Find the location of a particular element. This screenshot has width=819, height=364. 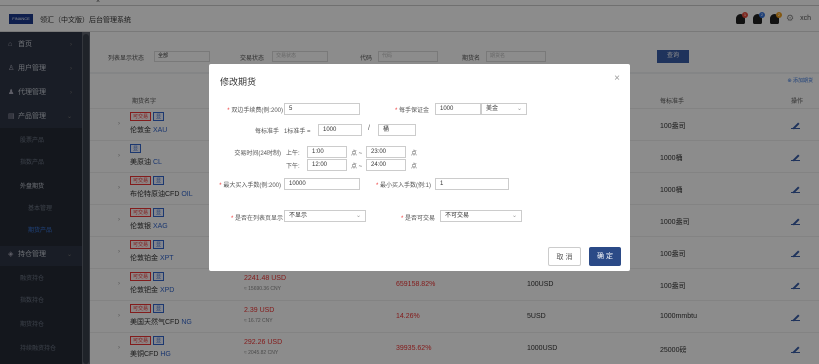

cancel-button: 取 消 is located at coordinates (564, 256).